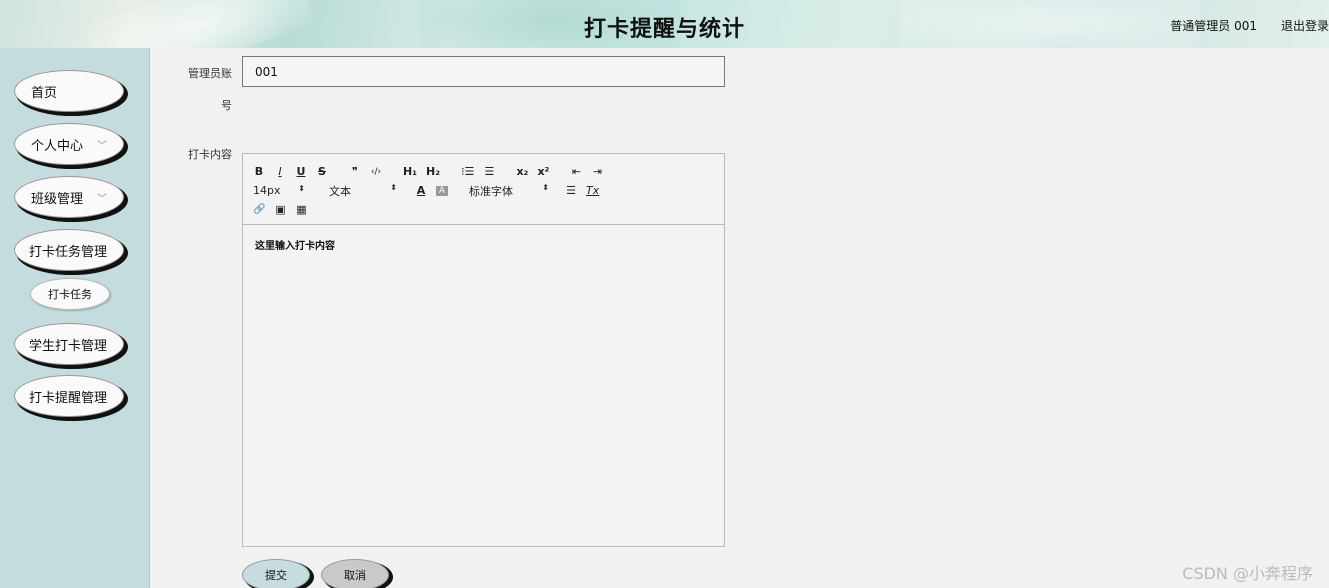 This screenshot has height=588, width=1329. What do you see at coordinates (410, 171) in the screenshot?
I see `heading1-button: H₁` at bounding box center [410, 171].